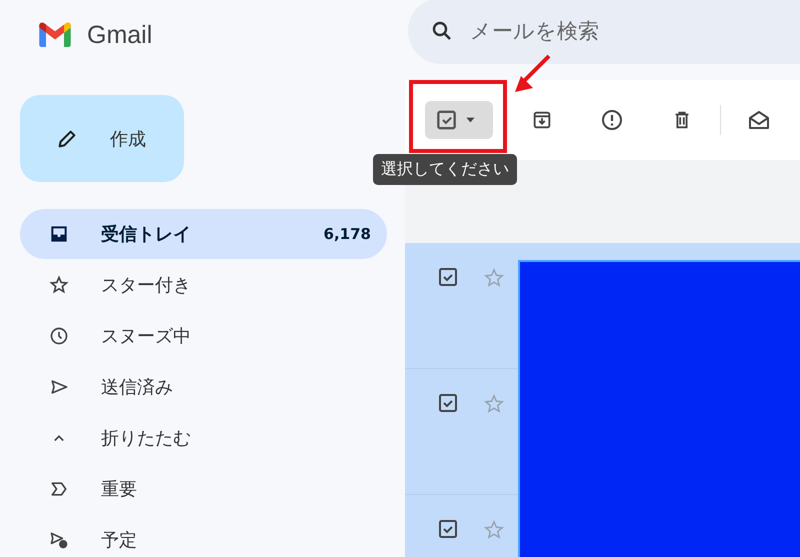 The width and height of the screenshot is (800, 557). What do you see at coordinates (459, 120) in the screenshot?
I see `select-button` at bounding box center [459, 120].